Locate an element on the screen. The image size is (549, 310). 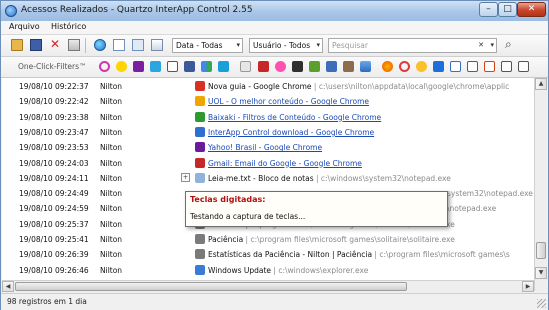
date-filter-select: Data - Todas ▾ is located at coordinates (207, 45).